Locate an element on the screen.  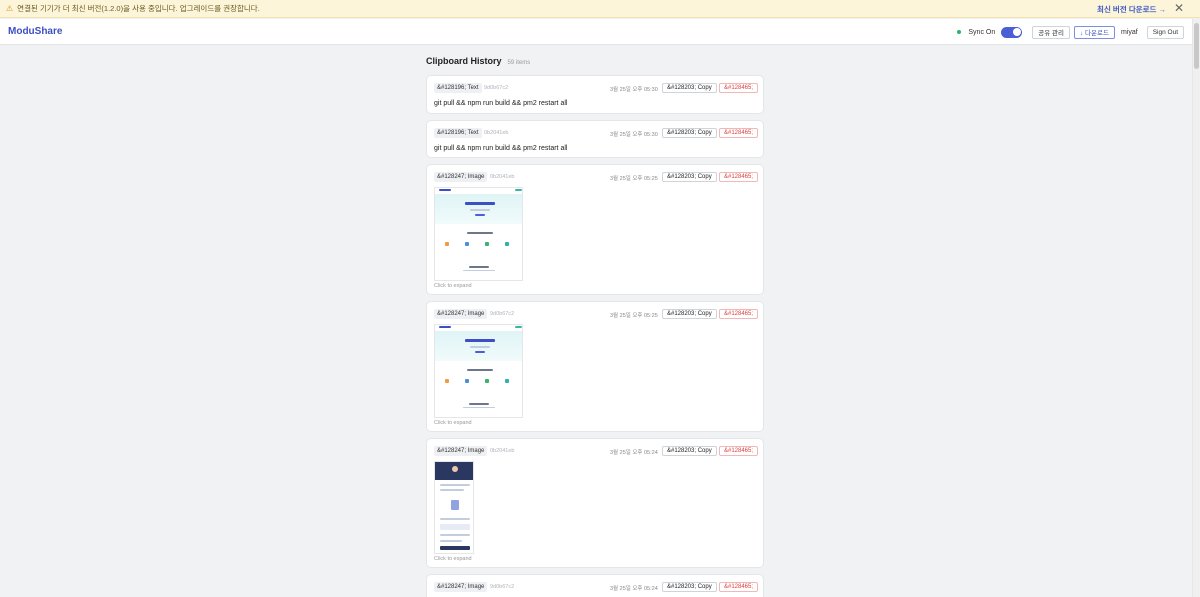
sync-status-dot is located at coordinates (959, 32).